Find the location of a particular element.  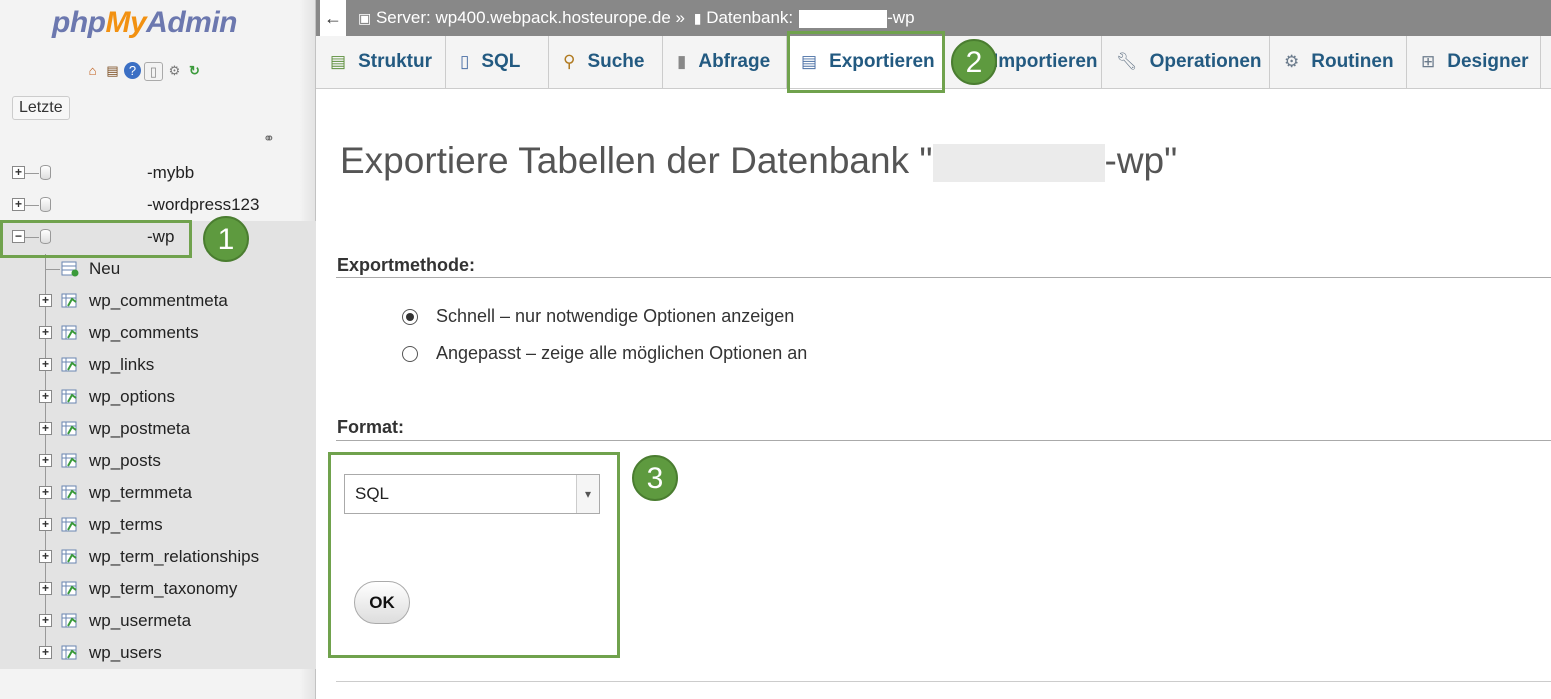

reload-icon: ↻ is located at coordinates (194, 70).